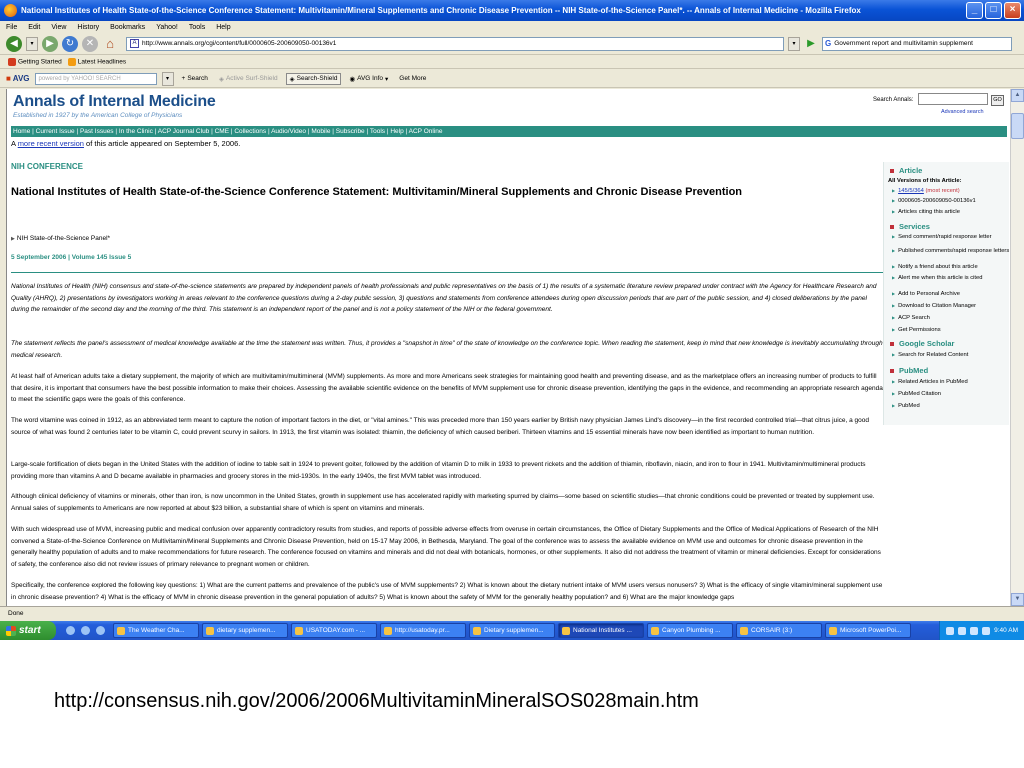 The height and width of the screenshot is (768, 1024). I want to click on info-icon: ◉, so click(352, 79).